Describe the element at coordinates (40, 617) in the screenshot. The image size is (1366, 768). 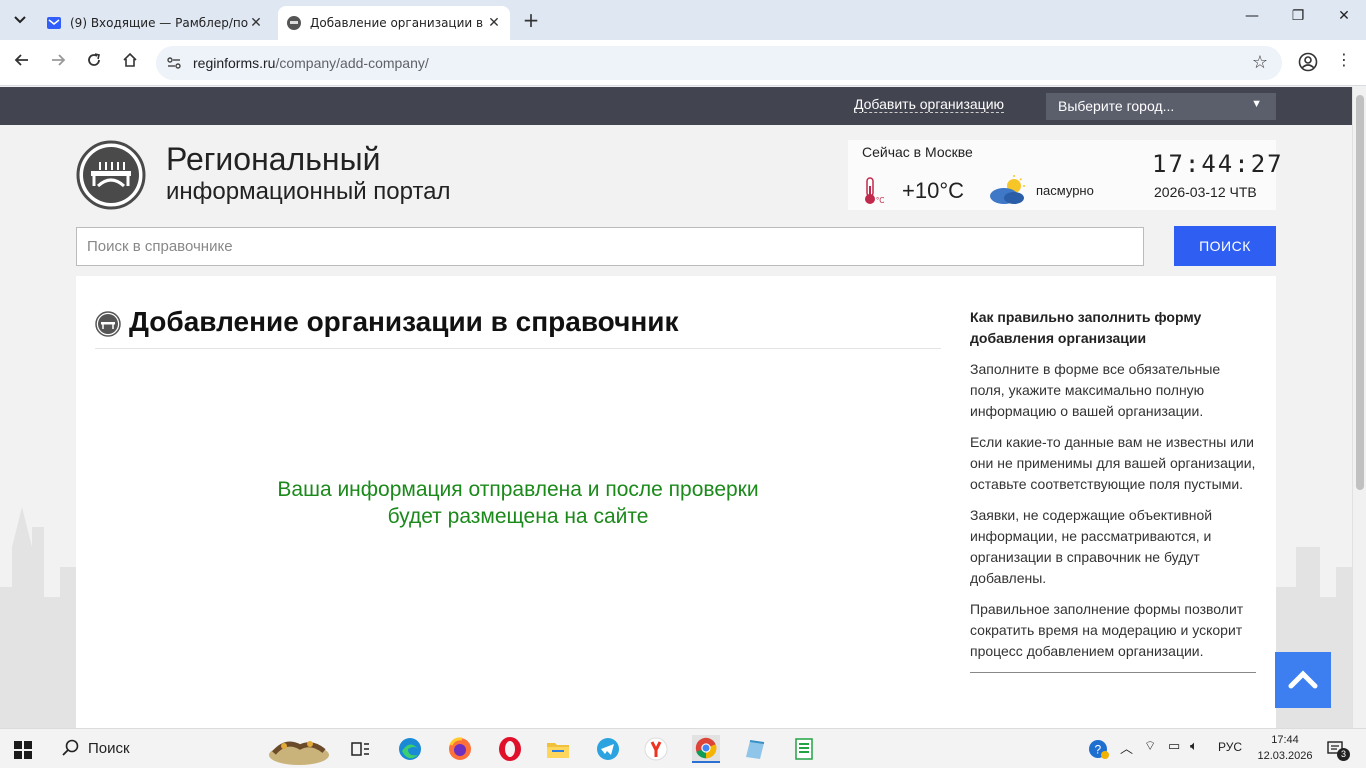
I see `city-skyline-decoration` at that location.